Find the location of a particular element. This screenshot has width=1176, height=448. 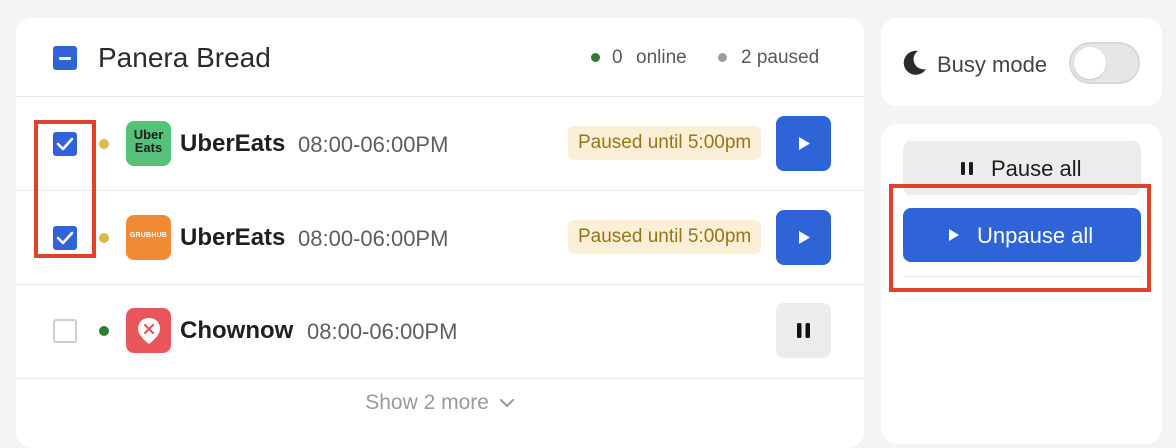

checkbox-highlight is located at coordinates (65, 189).